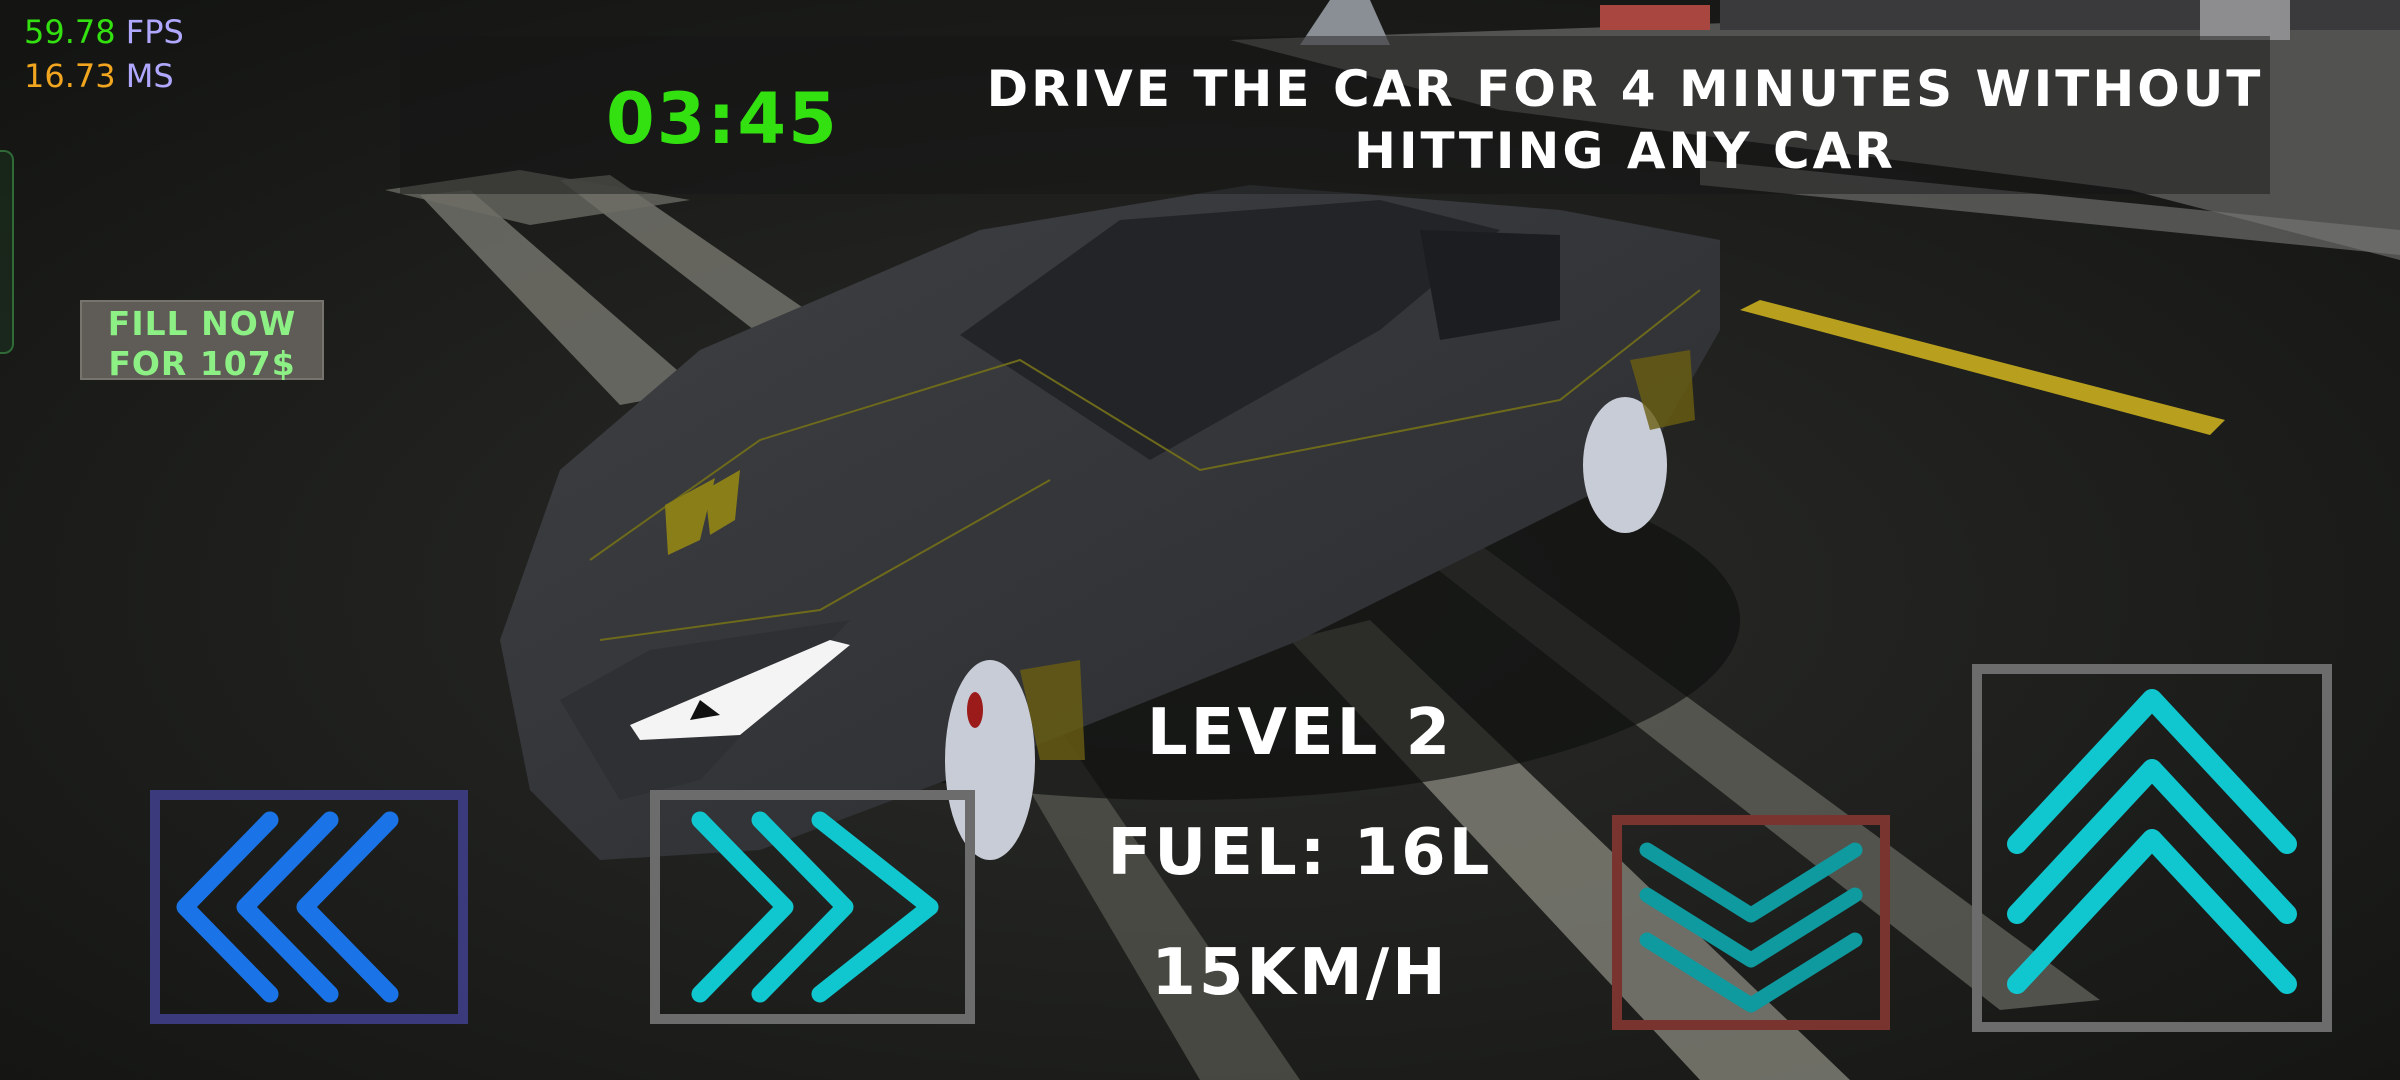 The width and height of the screenshot is (2400, 1080). I want to click on countdown-timer: 03:45, so click(722, 119).